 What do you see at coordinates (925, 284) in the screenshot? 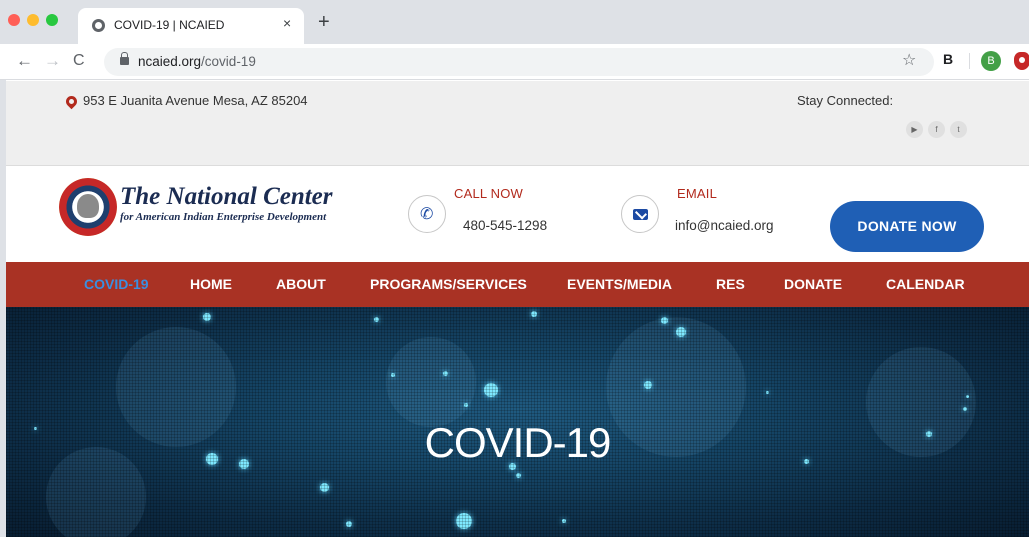
I see `nav-item-calendar: CALENDAR` at bounding box center [925, 284].